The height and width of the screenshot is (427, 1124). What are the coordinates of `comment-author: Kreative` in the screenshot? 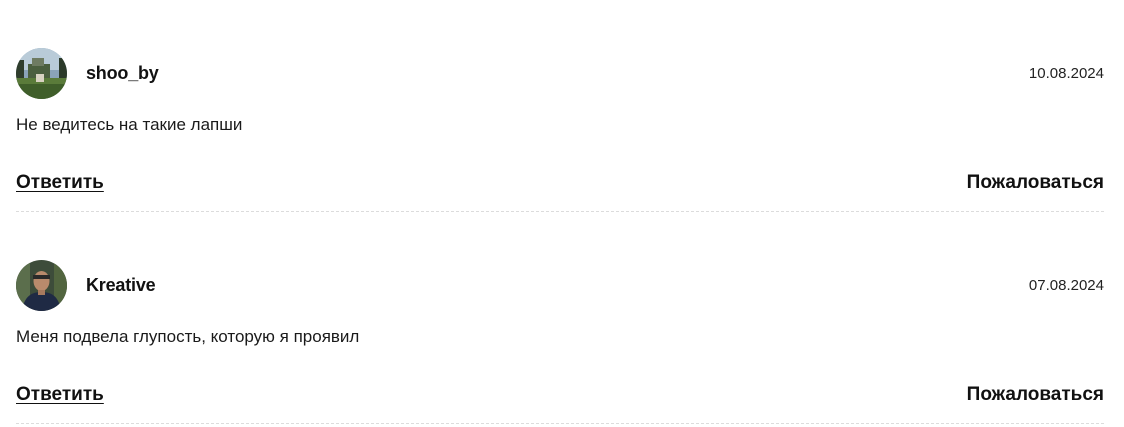 It's located at (121, 285).